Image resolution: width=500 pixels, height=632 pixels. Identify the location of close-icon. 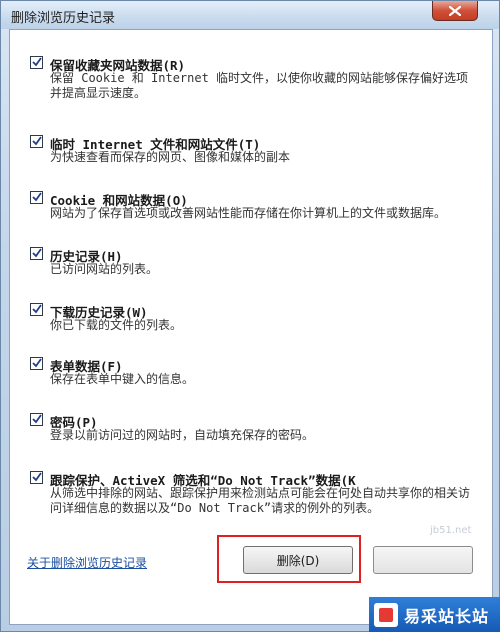
(455, 10).